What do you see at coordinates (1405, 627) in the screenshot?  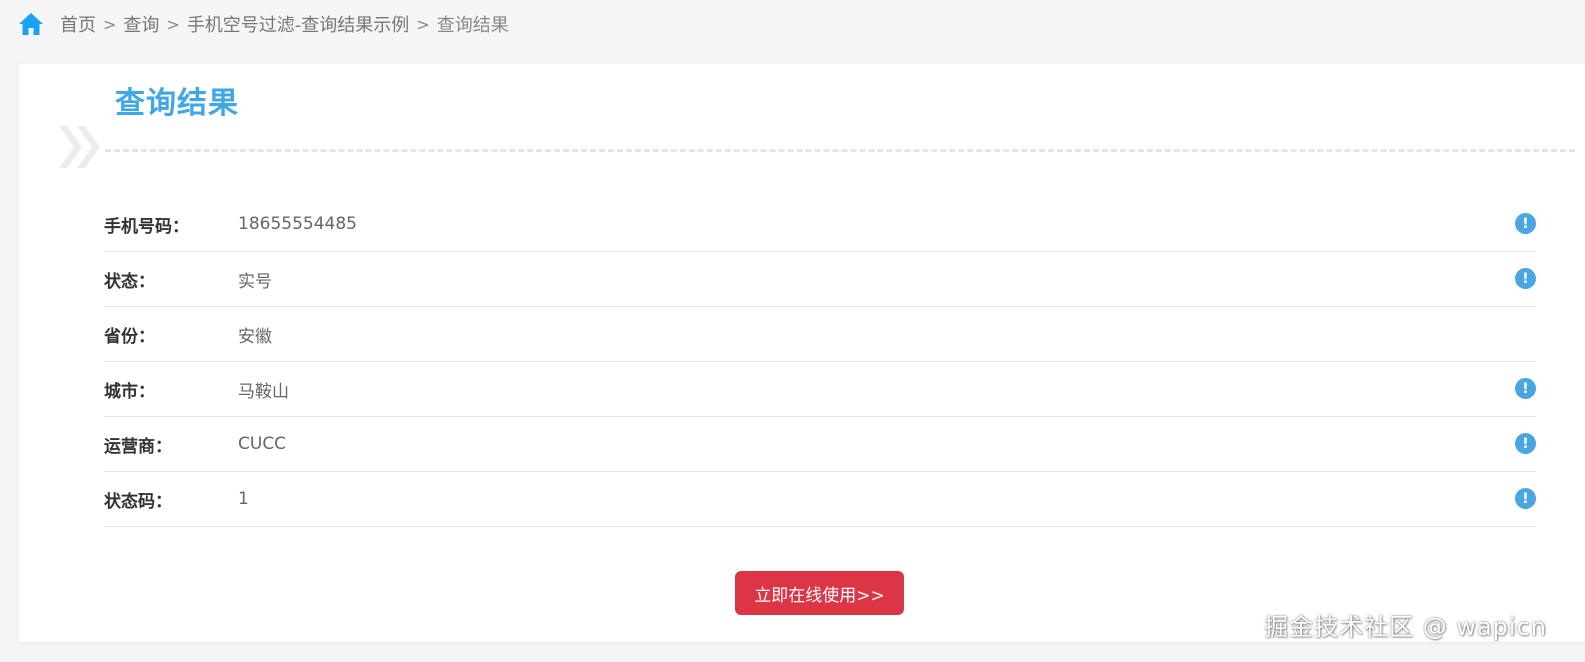 I see `watermark: 掘金技术社区 @ wapicn` at bounding box center [1405, 627].